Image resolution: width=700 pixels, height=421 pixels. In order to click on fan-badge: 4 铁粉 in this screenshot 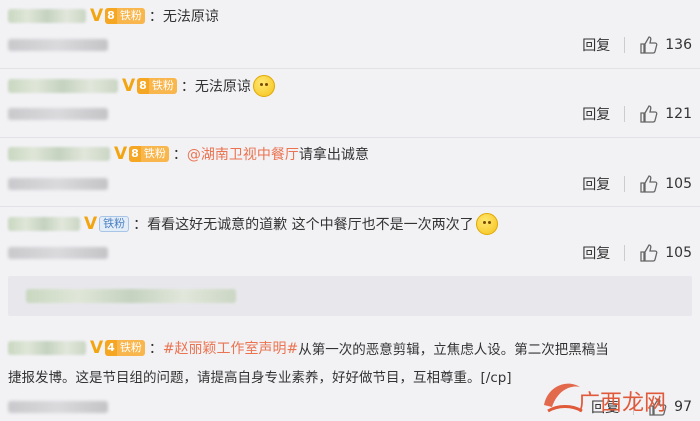, I will do `click(125, 348)`.